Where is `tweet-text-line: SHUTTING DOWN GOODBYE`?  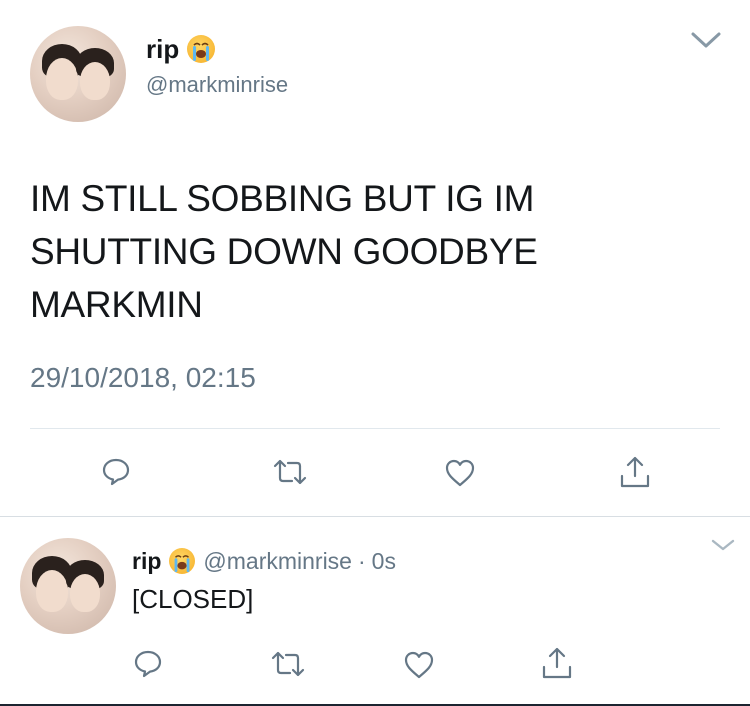 tweet-text-line: SHUTTING DOWN GOODBYE is located at coordinates (284, 251).